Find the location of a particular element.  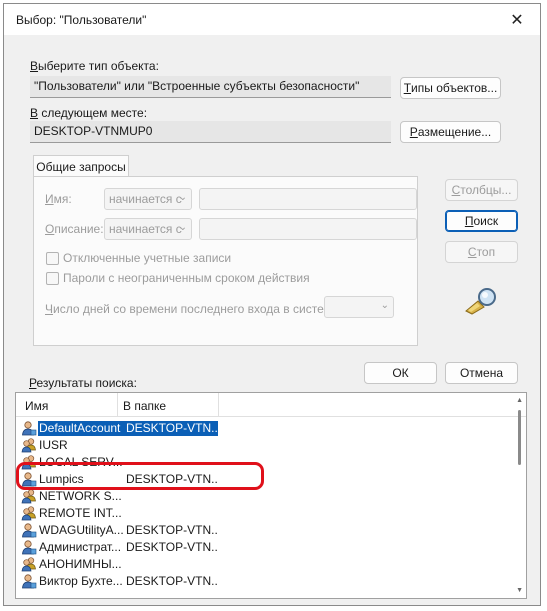

scroll-up-icon: ▲ is located at coordinates (519, 400).